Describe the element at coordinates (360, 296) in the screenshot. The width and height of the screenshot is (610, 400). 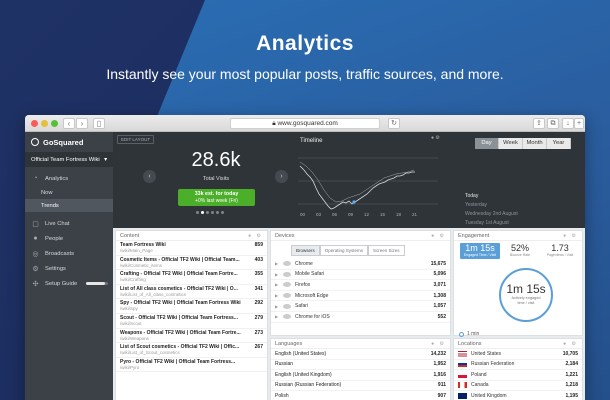
I see `list-item: ▶ Microsoft Edge 1,308` at that location.